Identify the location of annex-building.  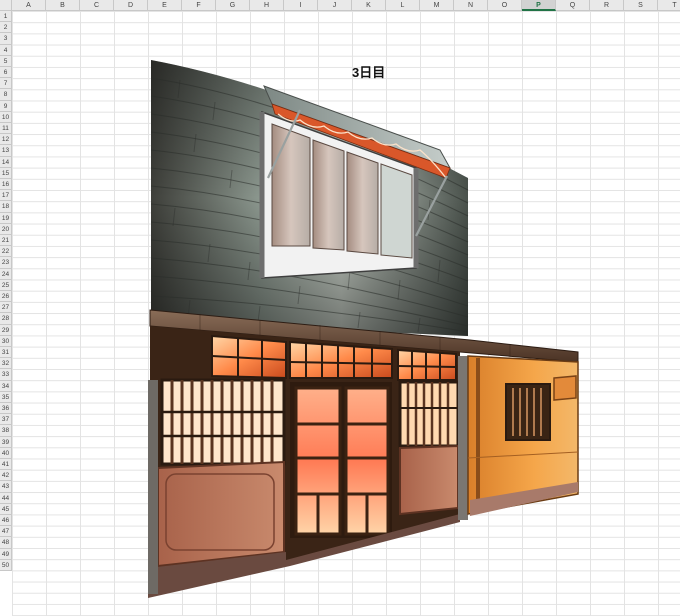
(523, 435).